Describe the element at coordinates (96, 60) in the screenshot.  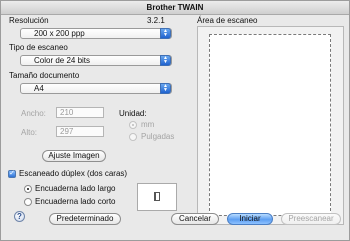
I see `scan-type-select: Color de 24 bits ▲ ▼` at that location.